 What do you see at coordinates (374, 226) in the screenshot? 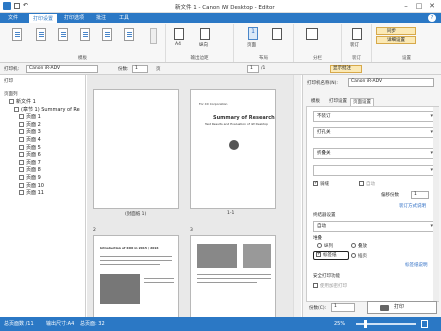
I see `finisher-select: 自动` at bounding box center [374, 226].